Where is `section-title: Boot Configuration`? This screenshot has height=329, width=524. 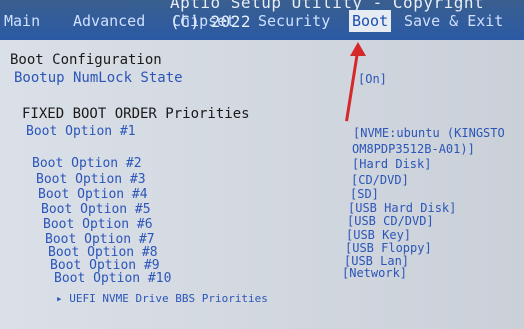
section-title: Boot Configuration is located at coordinates (86, 60).